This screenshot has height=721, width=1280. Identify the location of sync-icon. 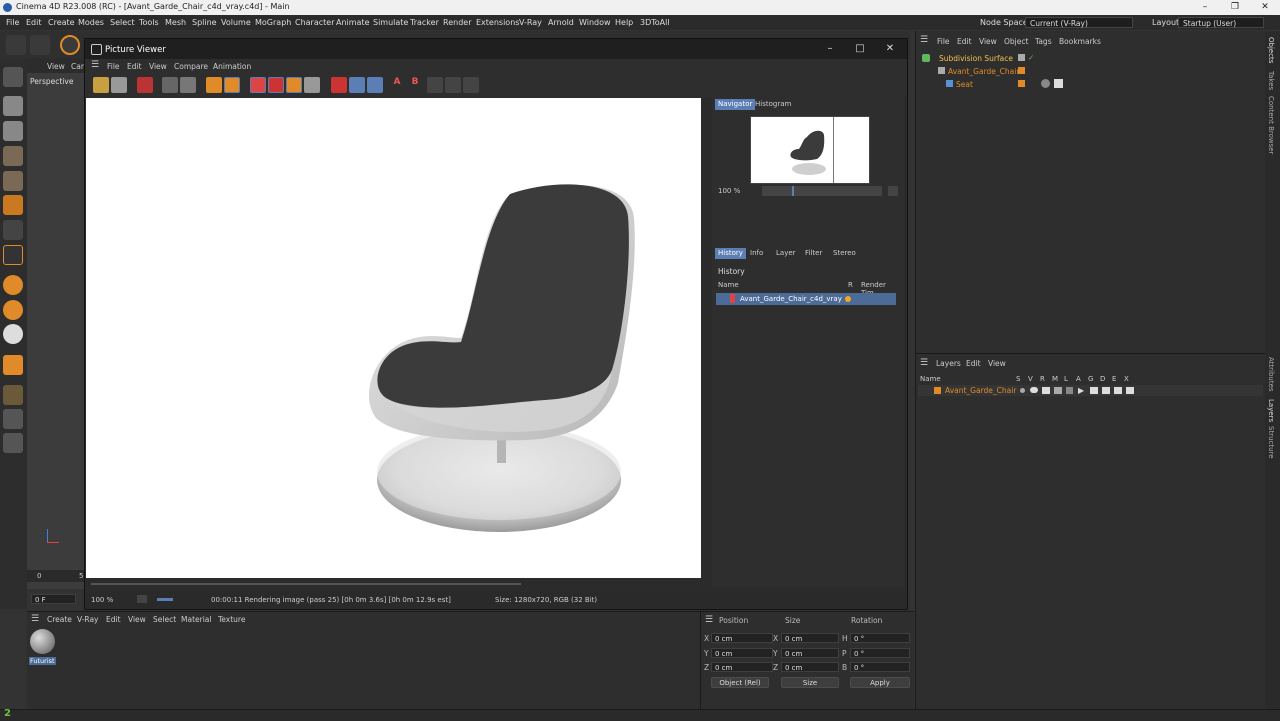
(471, 85).